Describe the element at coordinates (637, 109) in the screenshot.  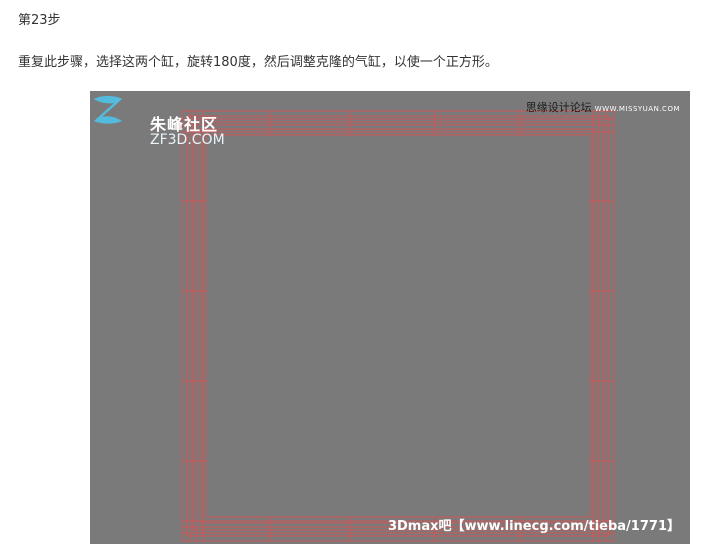
I see `watermark-site-url: WWW.MISSYUAN.COM` at that location.